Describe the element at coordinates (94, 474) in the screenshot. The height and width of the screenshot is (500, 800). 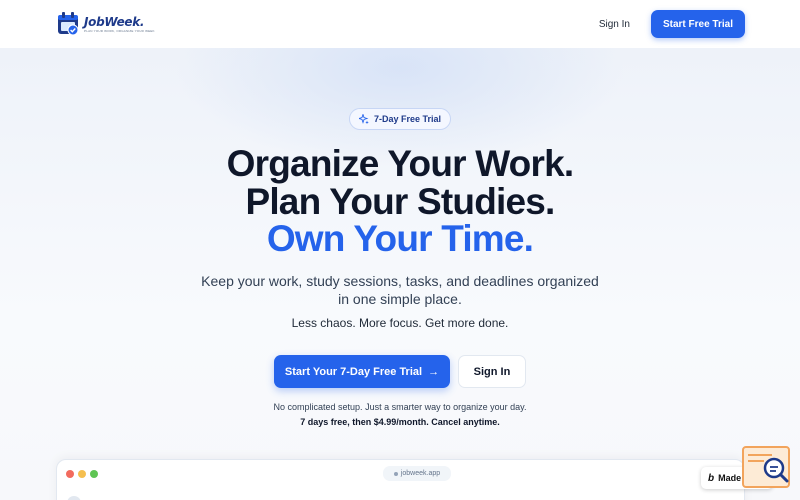
I see `window-maximize-dot` at that location.